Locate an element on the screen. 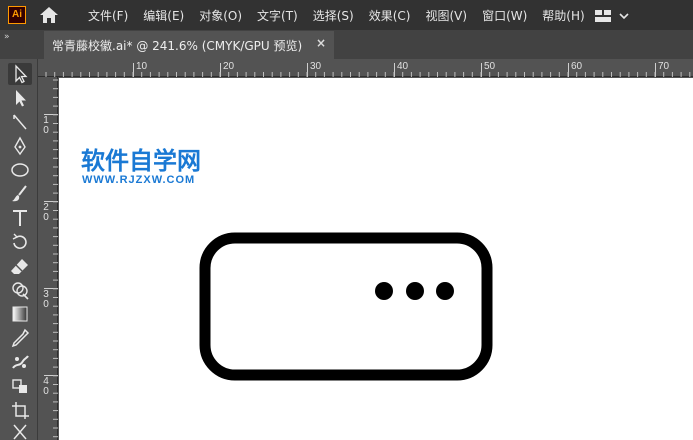 The image size is (693, 440). paintbrush-tool is located at coordinates (20, 194).